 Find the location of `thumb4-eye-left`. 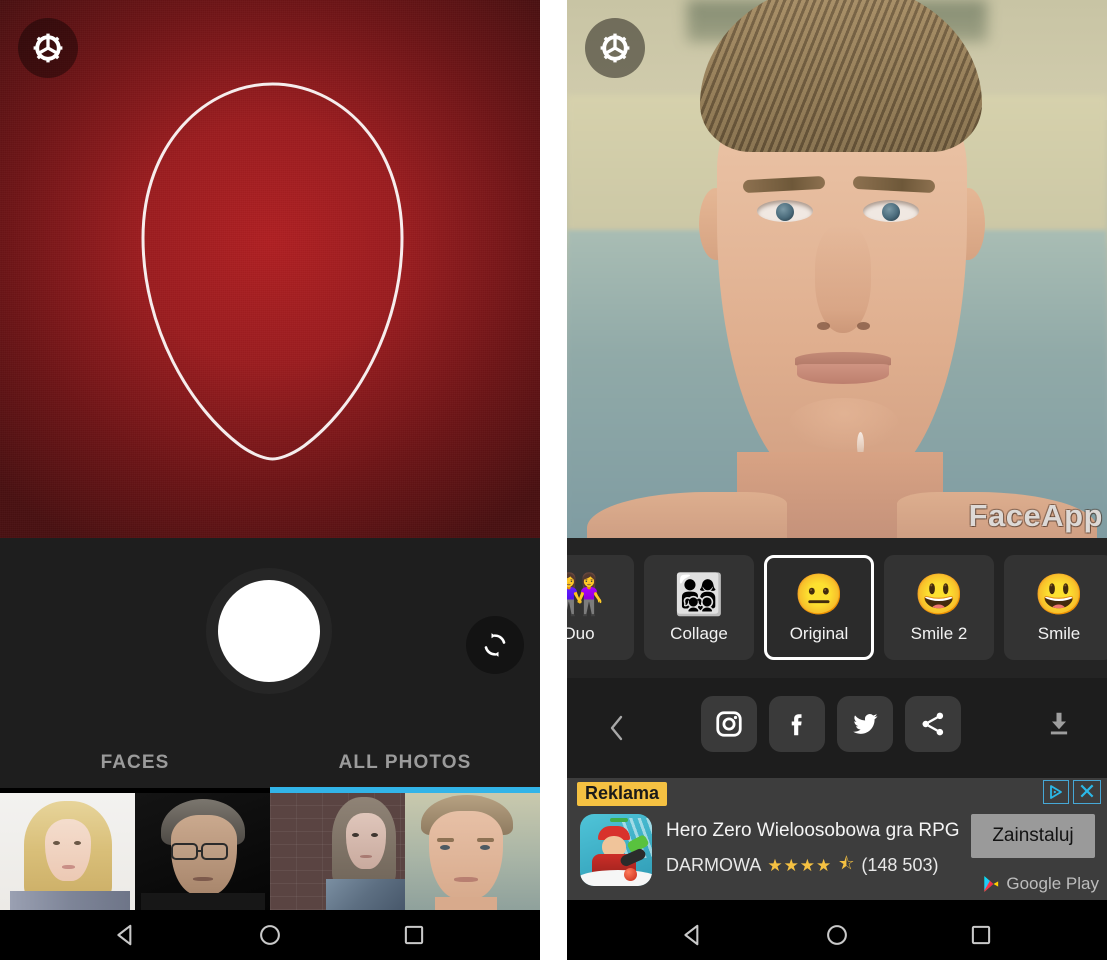

thumb4-eye-left is located at coordinates (445, 847).